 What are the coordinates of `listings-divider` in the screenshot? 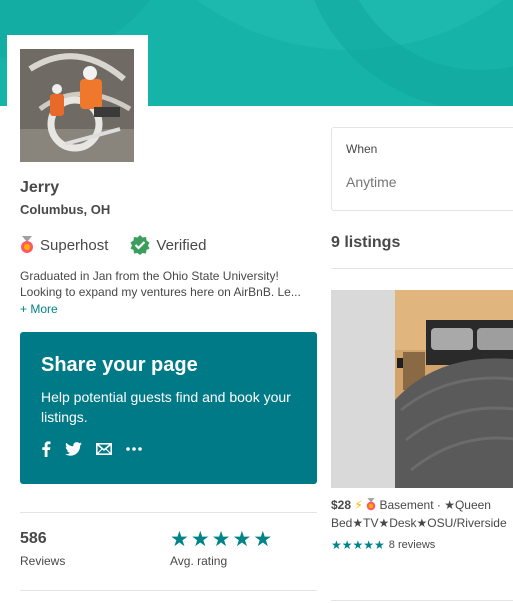 It's located at (422, 268).